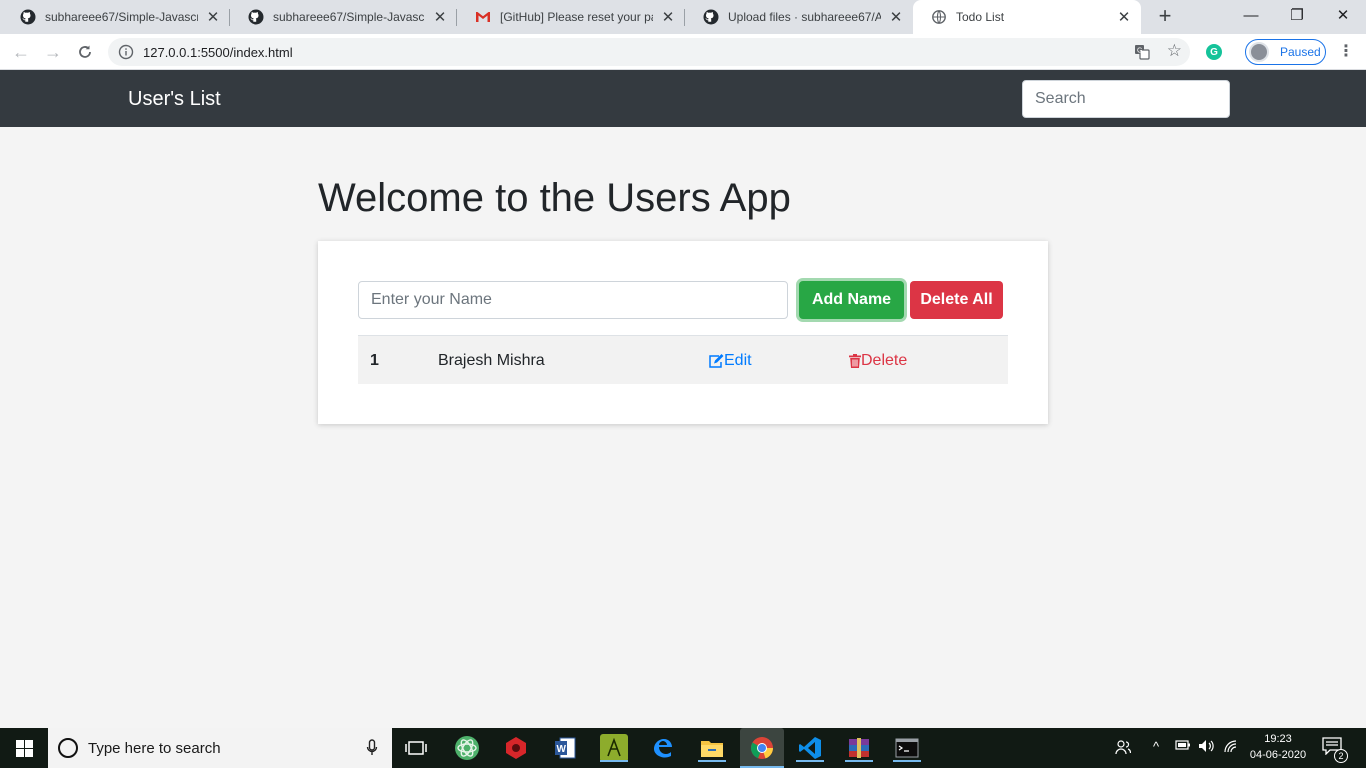  Describe the element at coordinates (1174, 51) in the screenshot. I see `bookmark-star-icon: ☆` at that location.